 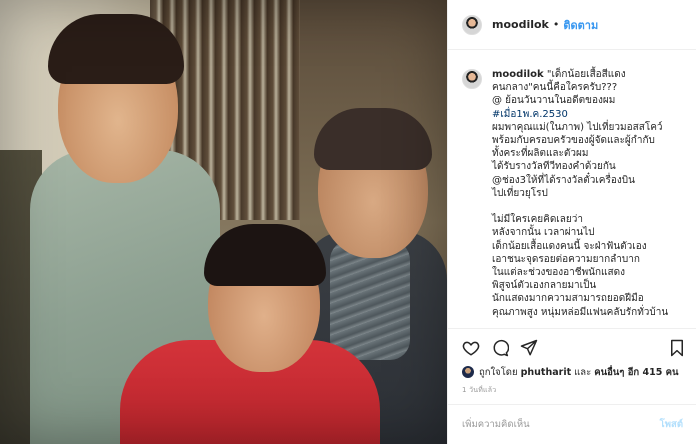 What do you see at coordinates (583, 372) in the screenshot?
I see `likes-connector: และ` at bounding box center [583, 372].